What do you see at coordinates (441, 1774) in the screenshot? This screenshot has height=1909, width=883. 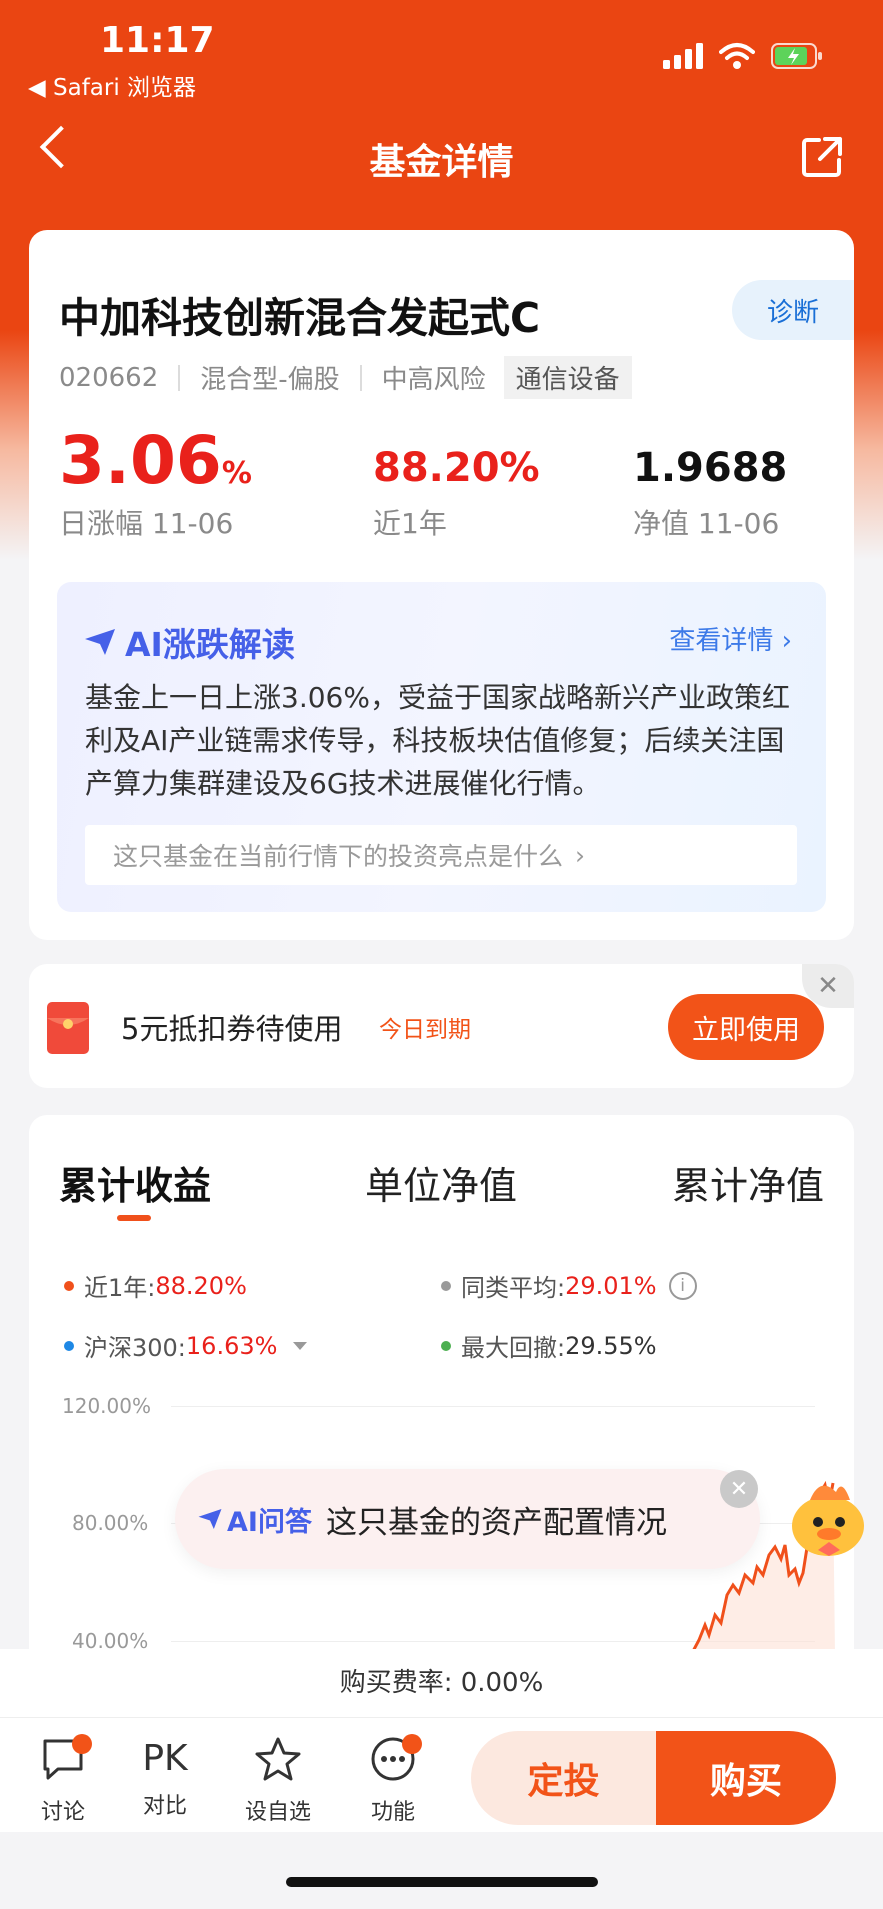 I see `bottom-action-bar: 讨论 PK 对比 设自选 功能 定投 购买` at bounding box center [441, 1774].